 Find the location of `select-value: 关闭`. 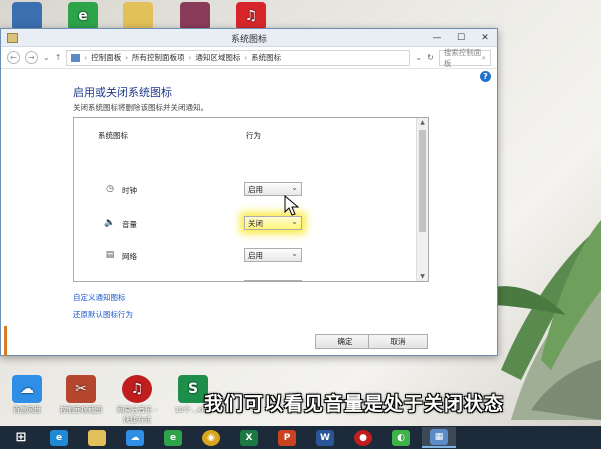

select-value: 关闭 is located at coordinates (255, 223).